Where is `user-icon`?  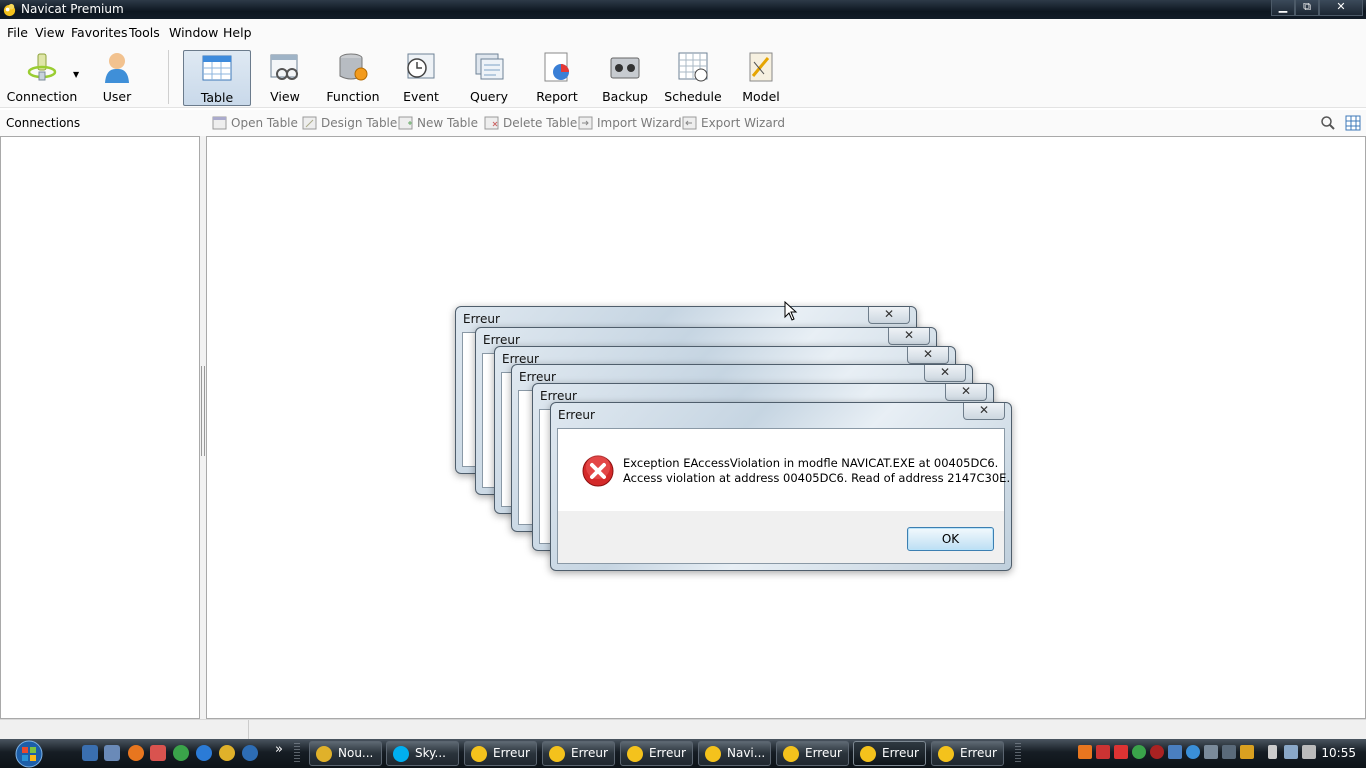
user-icon is located at coordinates (117, 68).